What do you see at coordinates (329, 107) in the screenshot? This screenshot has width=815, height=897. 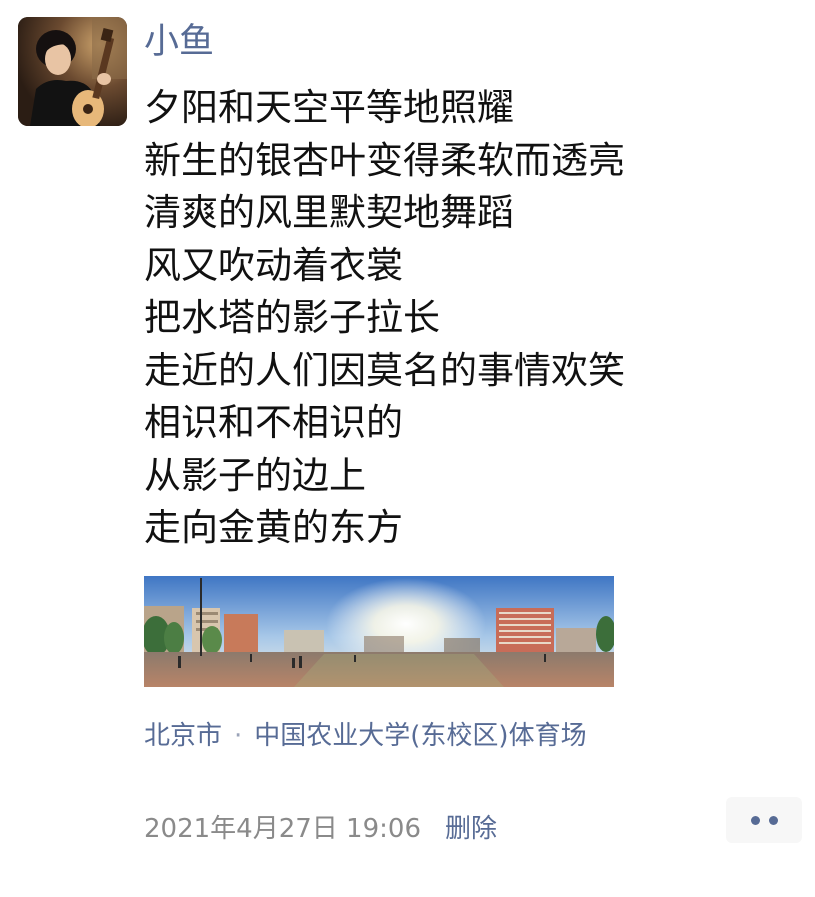 I see `poem-line: 夕阳和天空平等地照耀` at bounding box center [329, 107].